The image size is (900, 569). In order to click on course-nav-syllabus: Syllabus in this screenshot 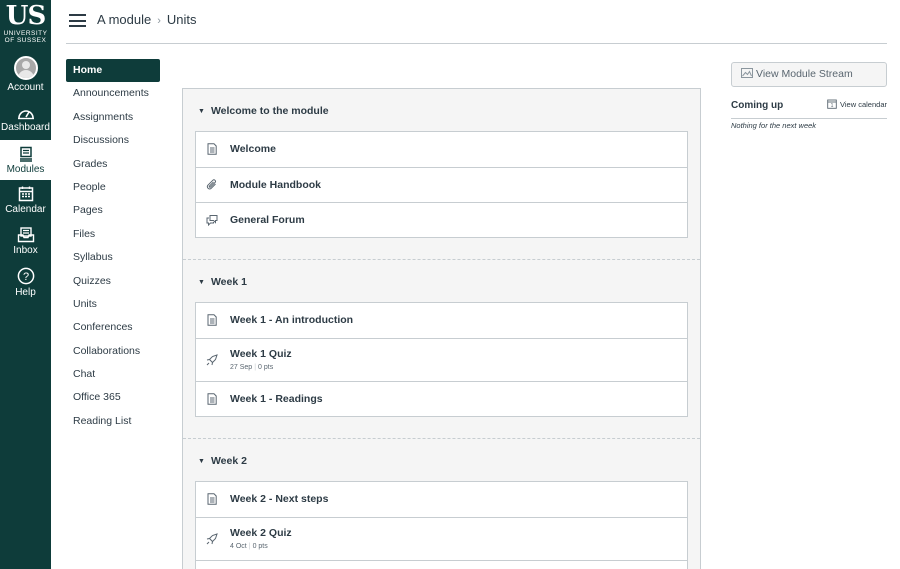, I will do `click(113, 257)`.